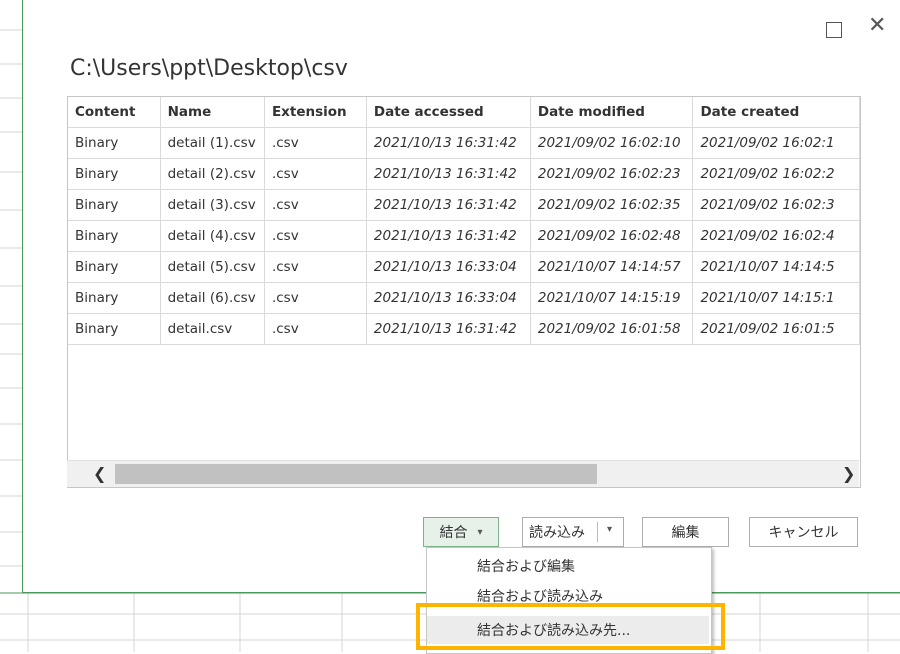 The image size is (900, 654). Describe the element at coordinates (212, 236) in the screenshot. I see `cell-name: detail (4).csv` at that location.